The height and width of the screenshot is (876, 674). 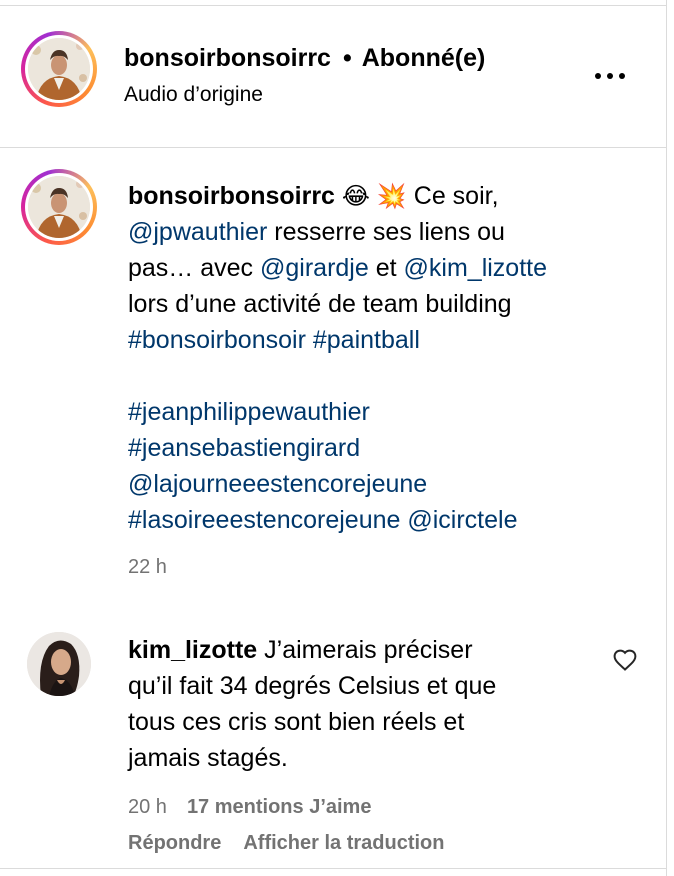 What do you see at coordinates (333, 5) in the screenshot?
I see `top-divider` at bounding box center [333, 5].